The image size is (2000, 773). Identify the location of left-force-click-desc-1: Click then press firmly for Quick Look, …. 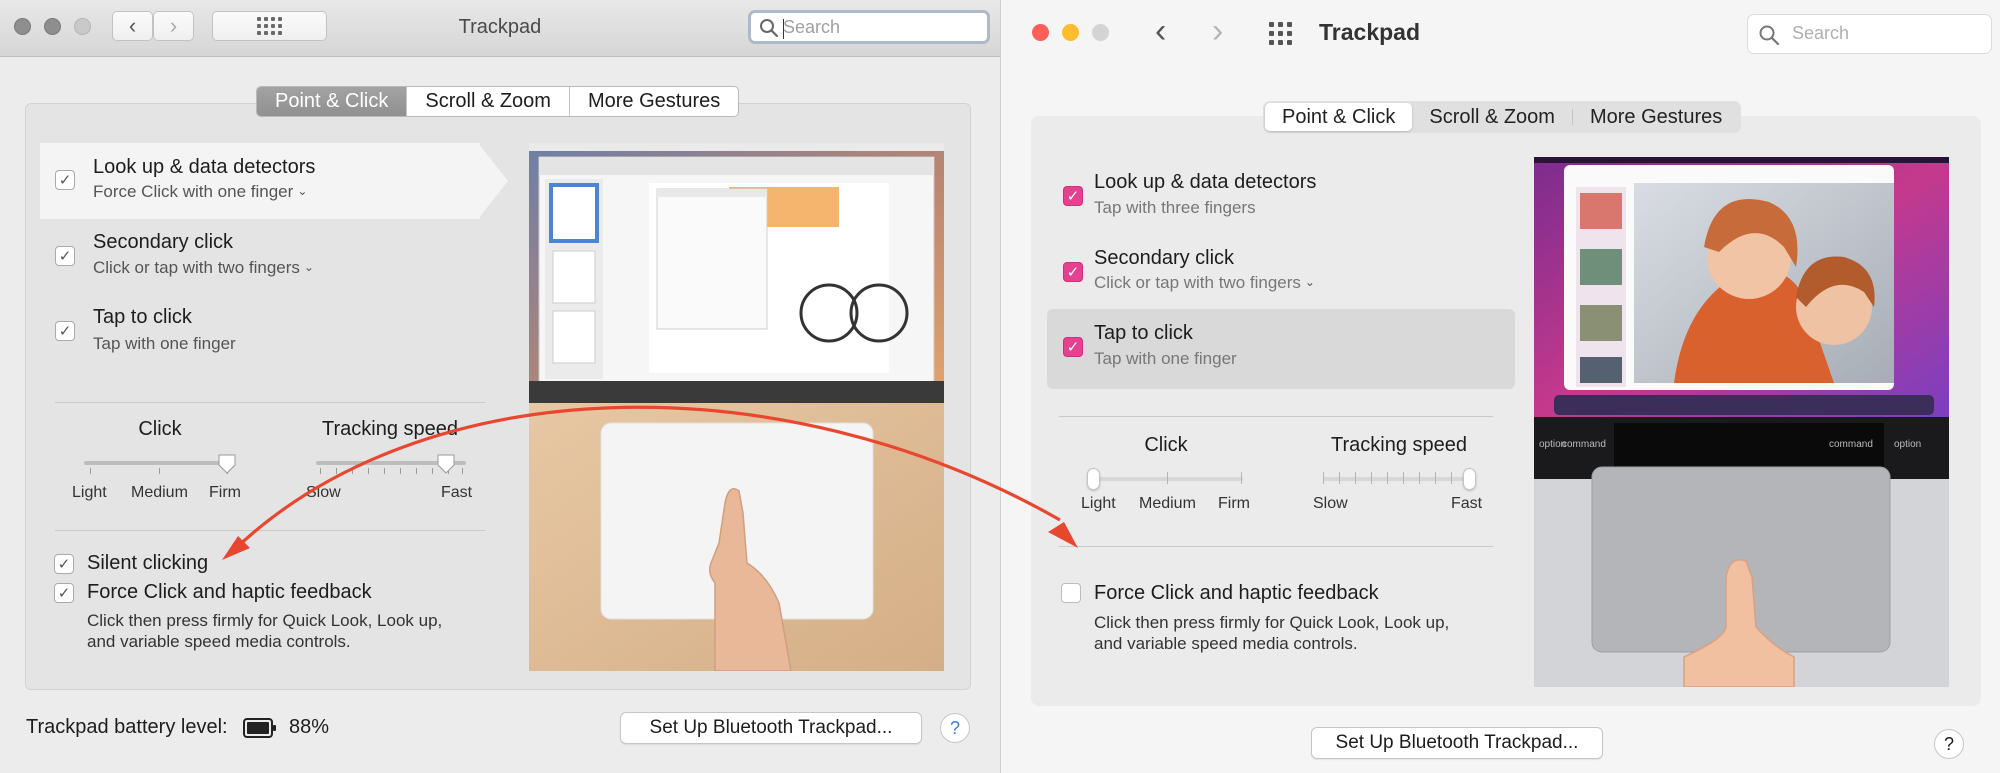
(265, 620).